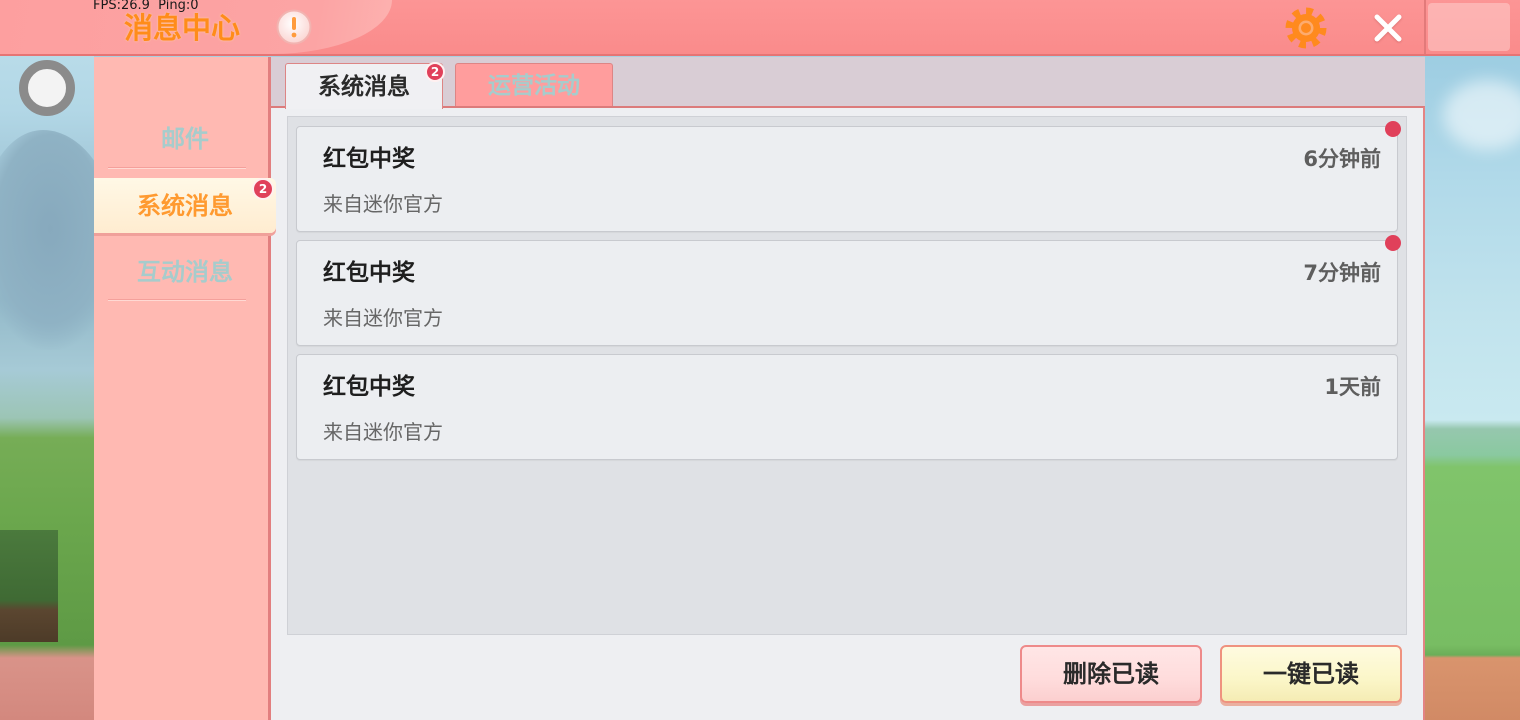  What do you see at coordinates (1306, 28) in the screenshot?
I see `gear-icon` at bounding box center [1306, 28].